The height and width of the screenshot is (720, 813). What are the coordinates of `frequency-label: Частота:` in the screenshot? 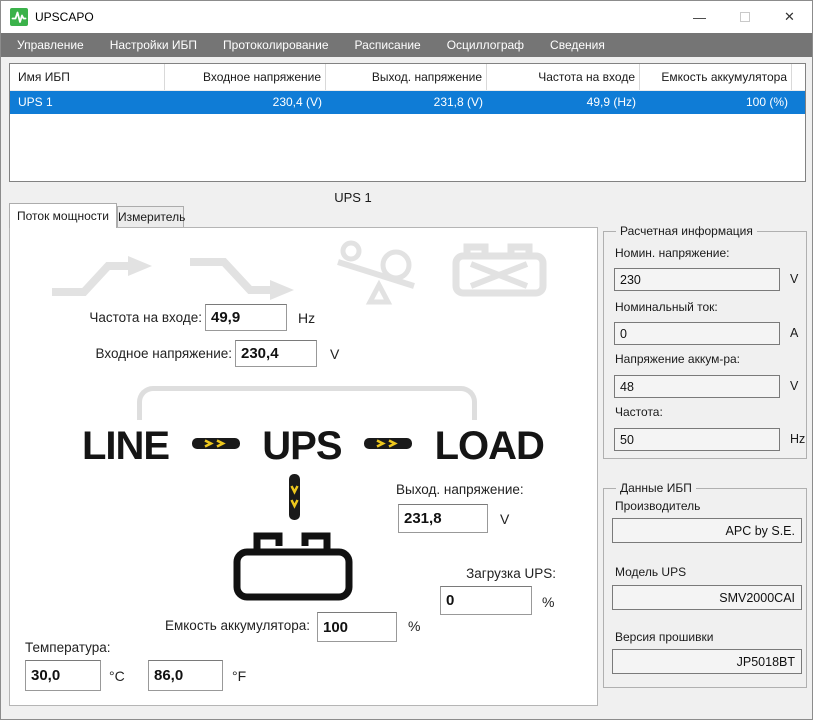 It's located at (639, 412).